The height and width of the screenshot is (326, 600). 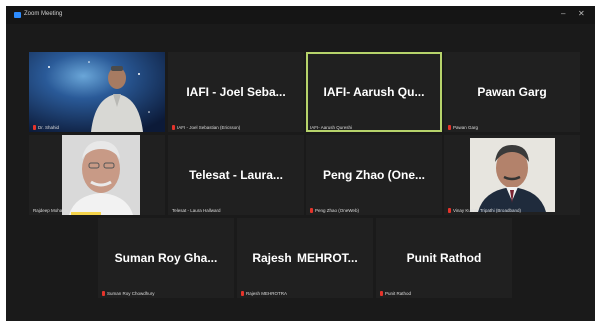 I want to click on participant-tile: Punit Rathod Punit Rathod, so click(x=444, y=258).